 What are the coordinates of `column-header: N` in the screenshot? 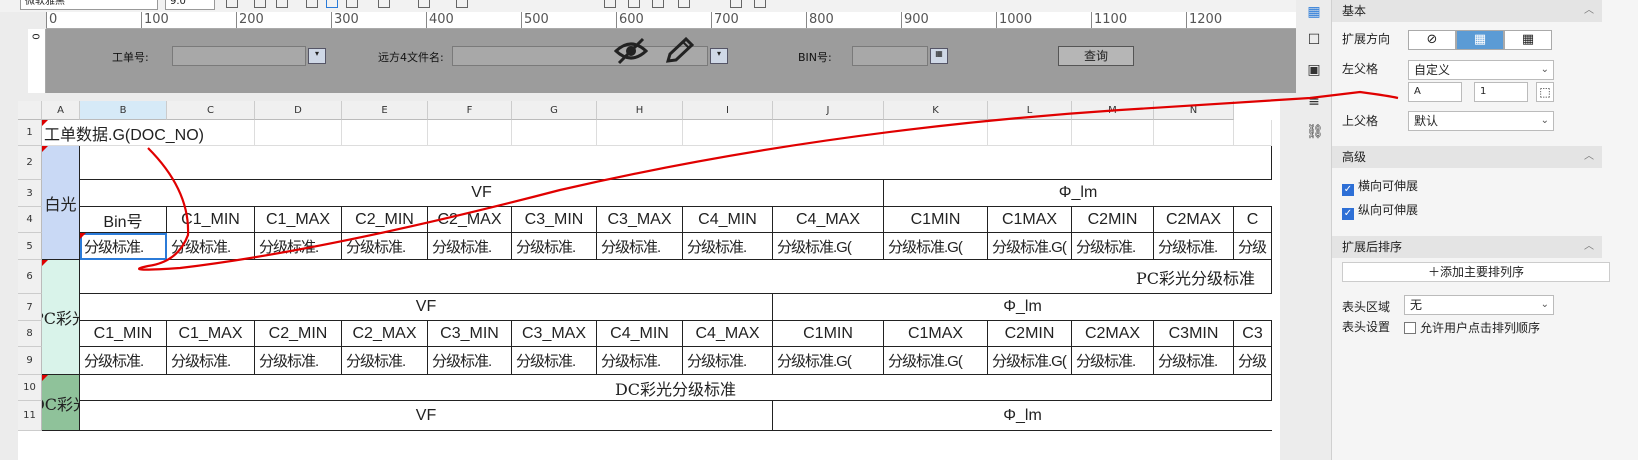 It's located at (1194, 110).